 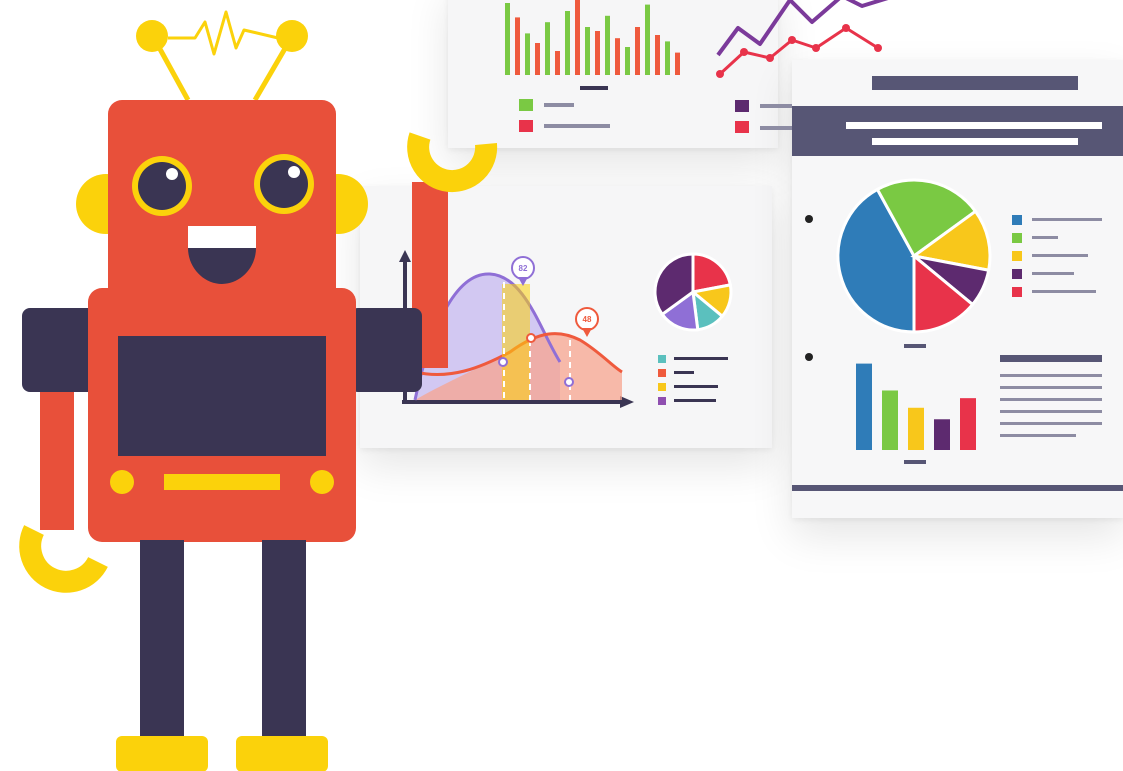 What do you see at coordinates (864, 406) in the screenshot?
I see `doc-bar-blue` at bounding box center [864, 406].